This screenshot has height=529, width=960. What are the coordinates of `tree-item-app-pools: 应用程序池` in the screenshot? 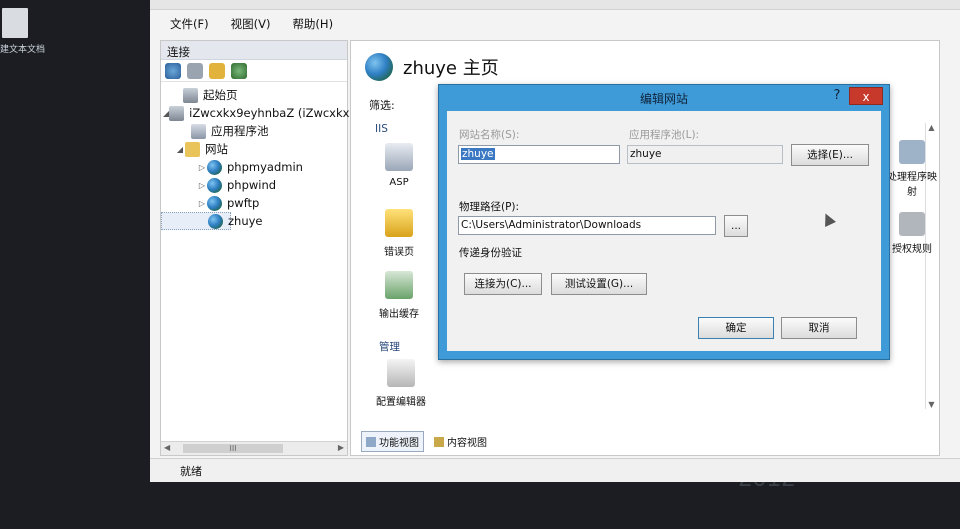 It's located at (254, 131).